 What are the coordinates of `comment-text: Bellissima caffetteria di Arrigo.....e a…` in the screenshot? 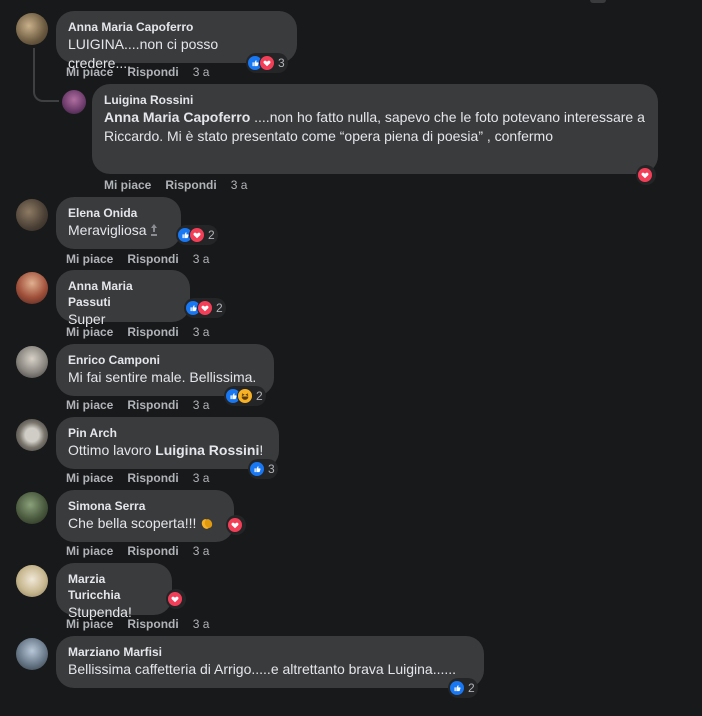 It's located at (262, 669).